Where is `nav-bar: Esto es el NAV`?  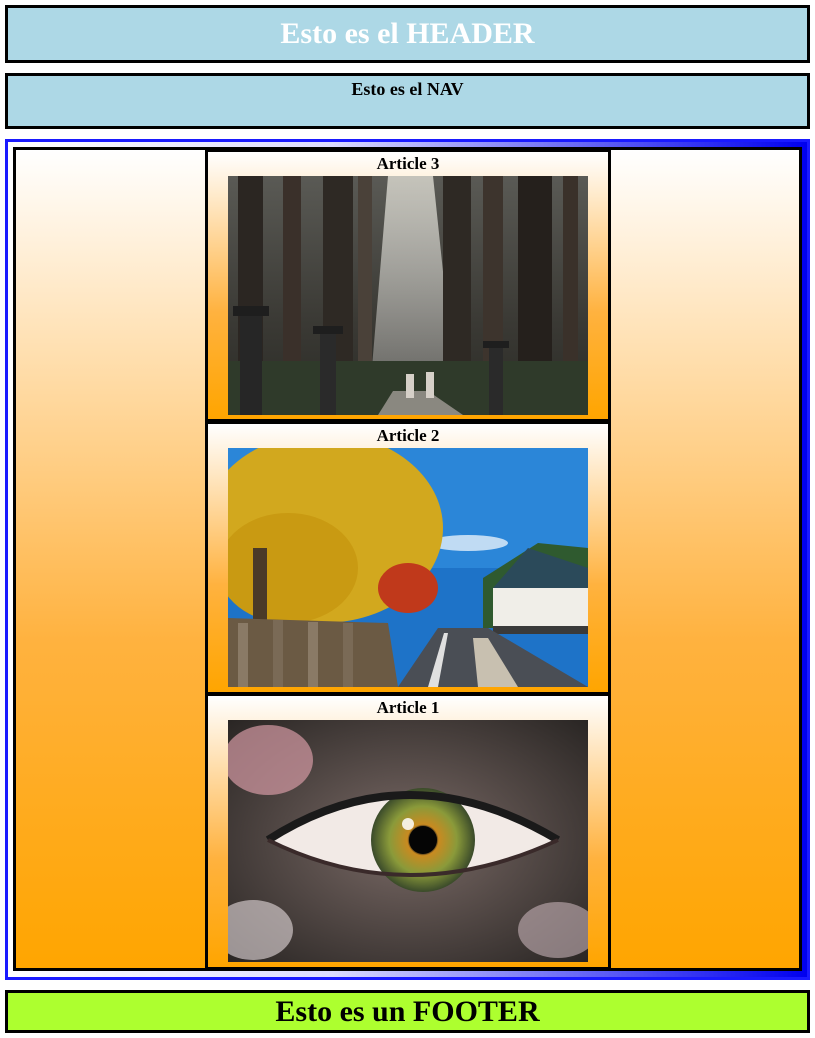 nav-bar: Esto es el NAV is located at coordinates (407, 101).